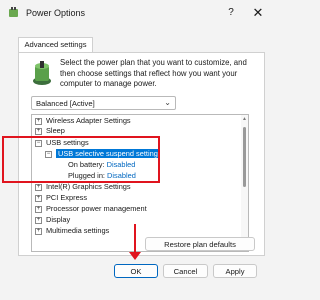  Describe the element at coordinates (96, 208) in the screenshot. I see `tree-item-label: Processor power management` at that location.